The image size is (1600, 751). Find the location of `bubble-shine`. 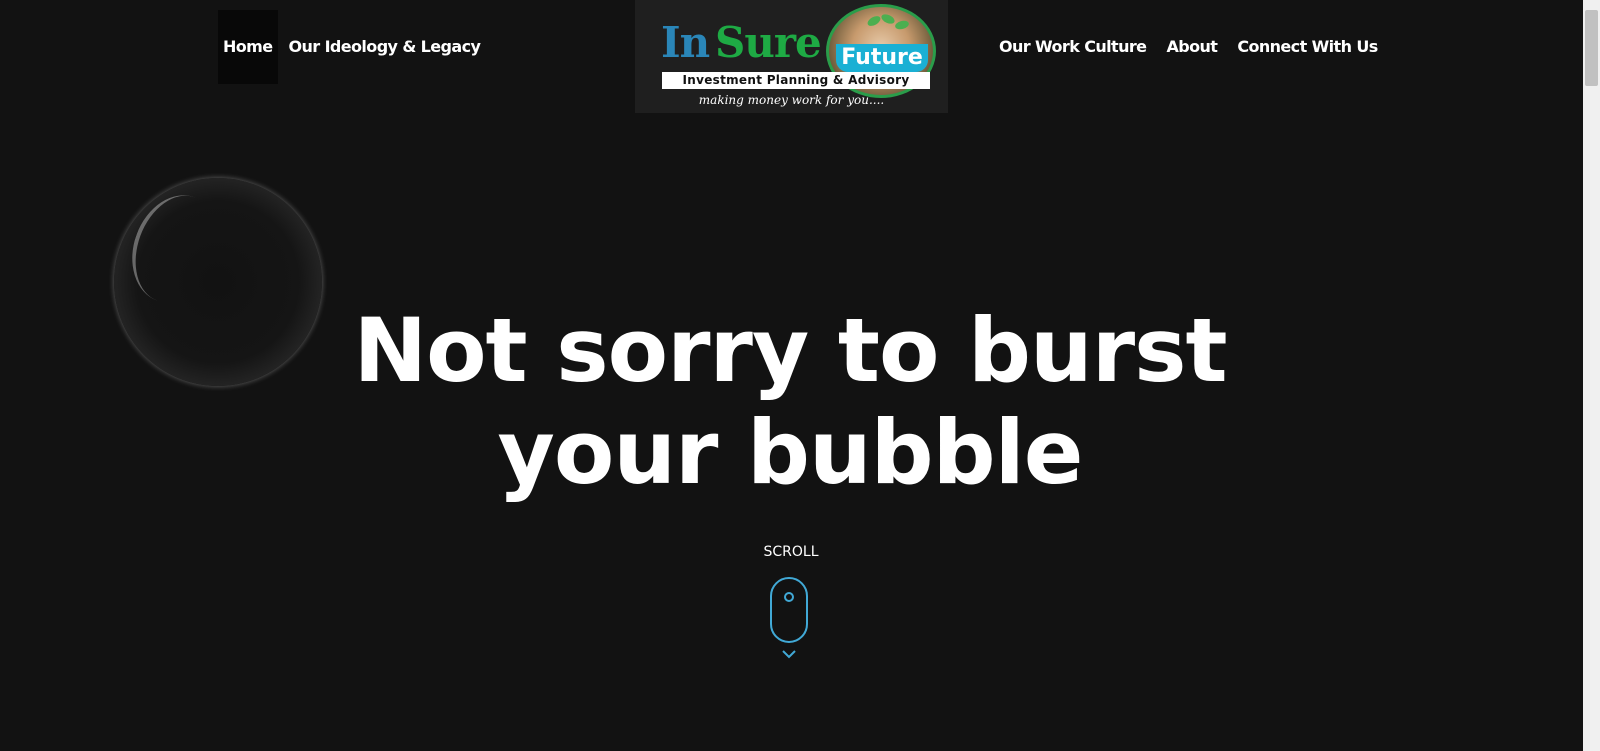

bubble-shine is located at coordinates (176, 249).